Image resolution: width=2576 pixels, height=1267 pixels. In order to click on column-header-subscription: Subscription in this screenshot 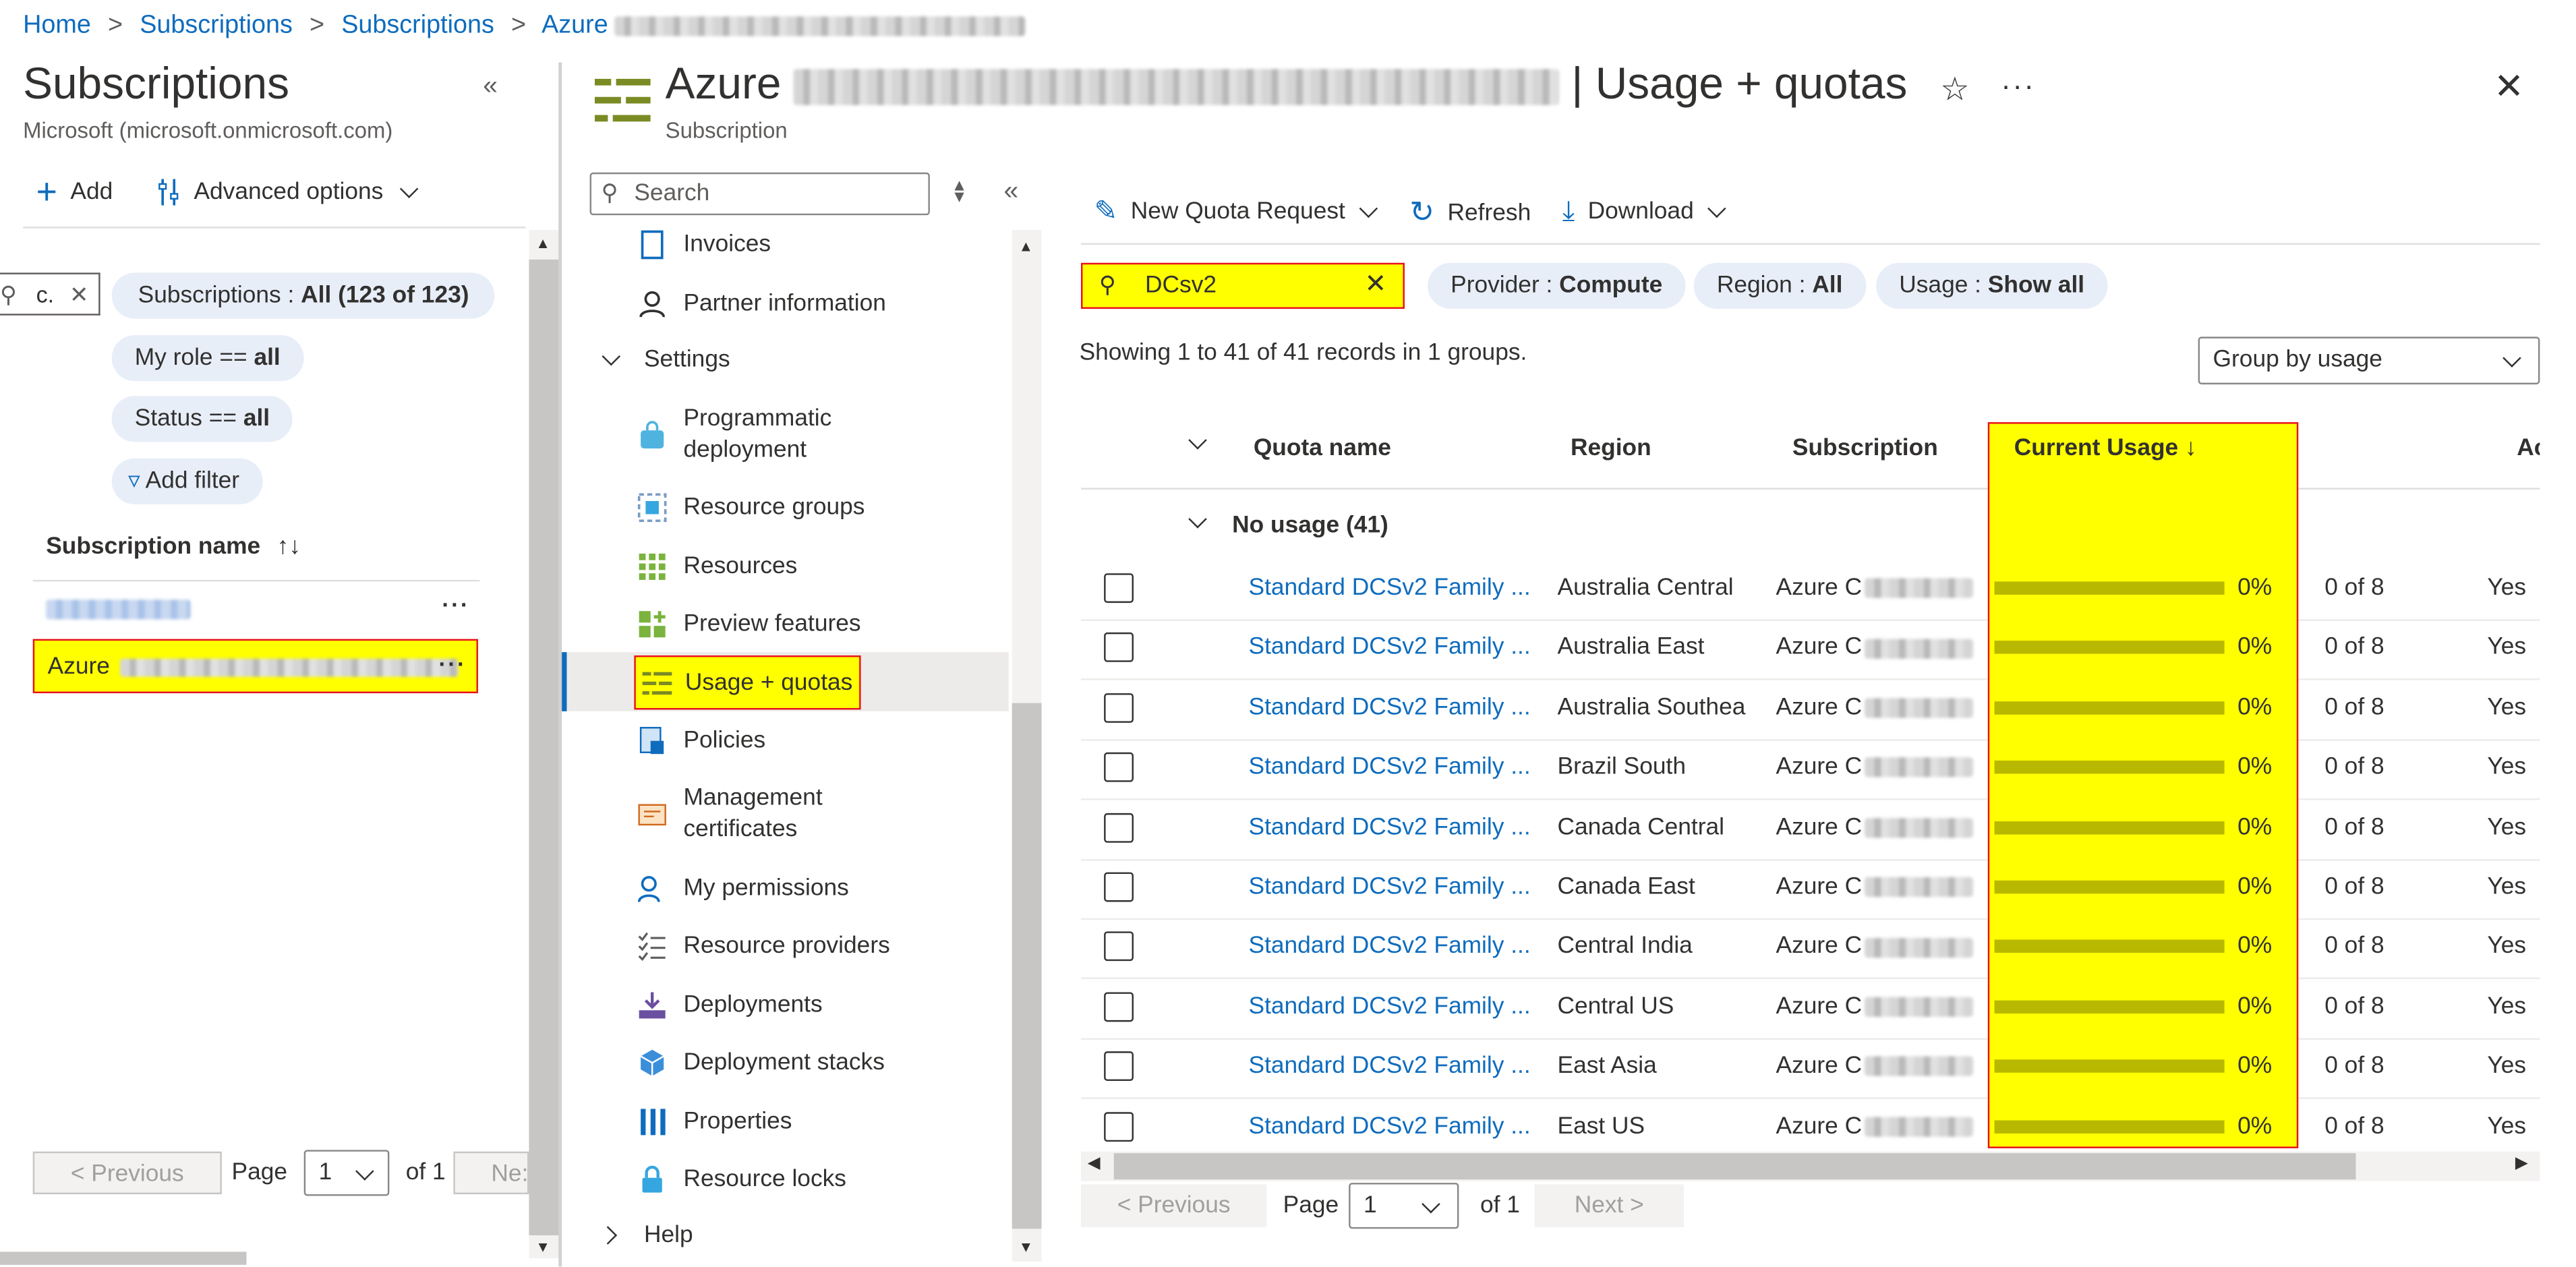, I will do `click(1865, 449)`.